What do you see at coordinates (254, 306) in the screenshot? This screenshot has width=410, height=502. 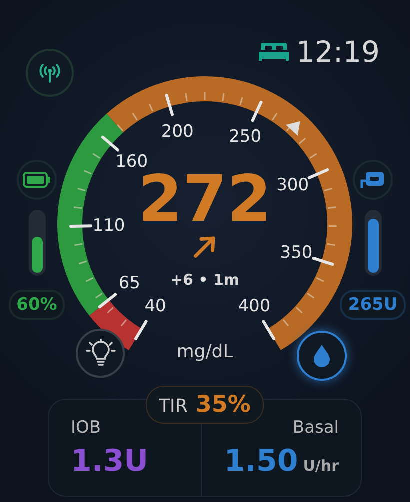 I see `scale-label: 400` at bounding box center [254, 306].